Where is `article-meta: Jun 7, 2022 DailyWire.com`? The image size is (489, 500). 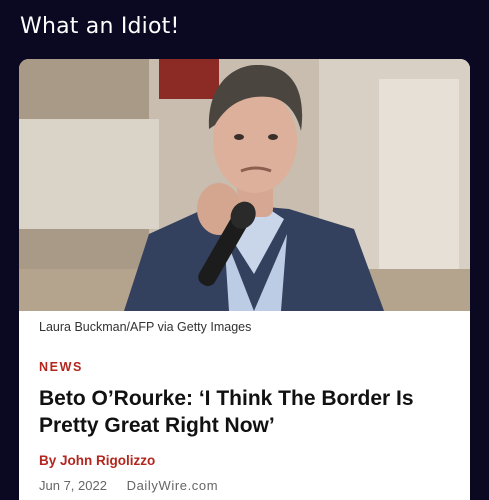 article-meta: Jun 7, 2022 DailyWire.com is located at coordinates (128, 485).